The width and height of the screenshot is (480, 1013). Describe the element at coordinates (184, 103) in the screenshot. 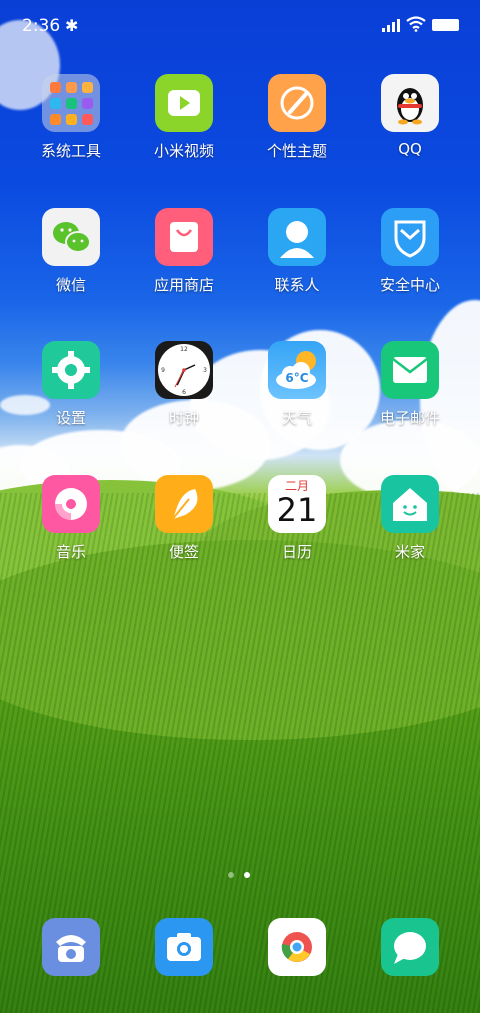

I see `play-icon` at that location.